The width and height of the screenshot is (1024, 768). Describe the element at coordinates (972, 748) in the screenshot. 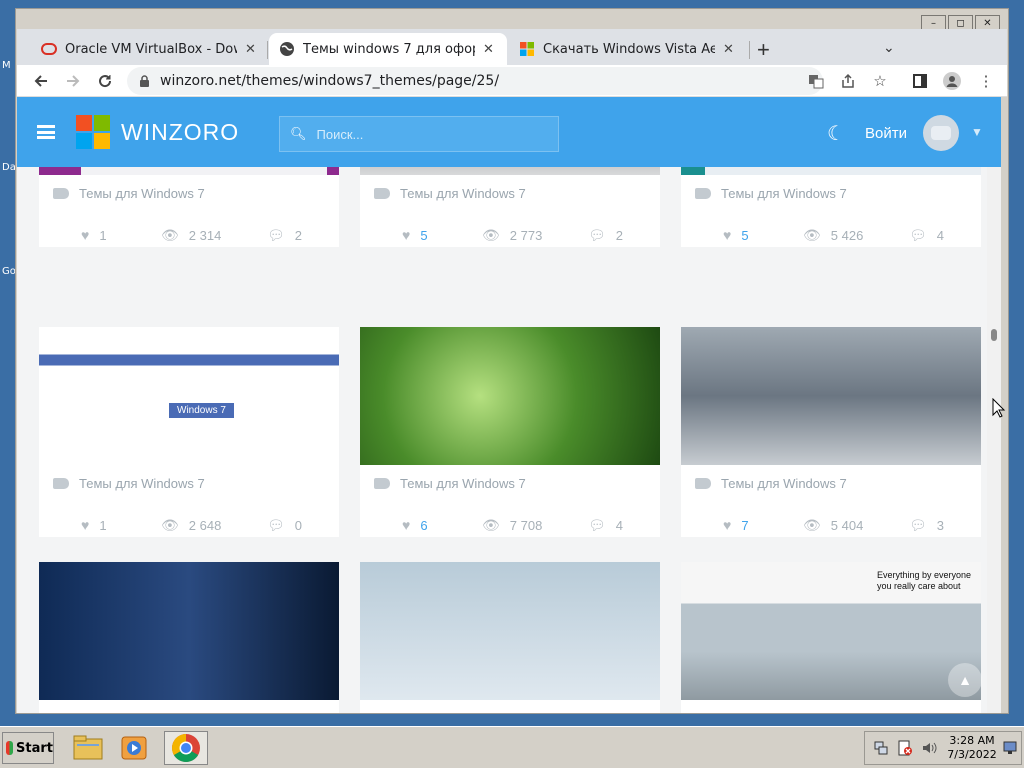

I see `clock: 3:28 AM 7/3/2022` at that location.